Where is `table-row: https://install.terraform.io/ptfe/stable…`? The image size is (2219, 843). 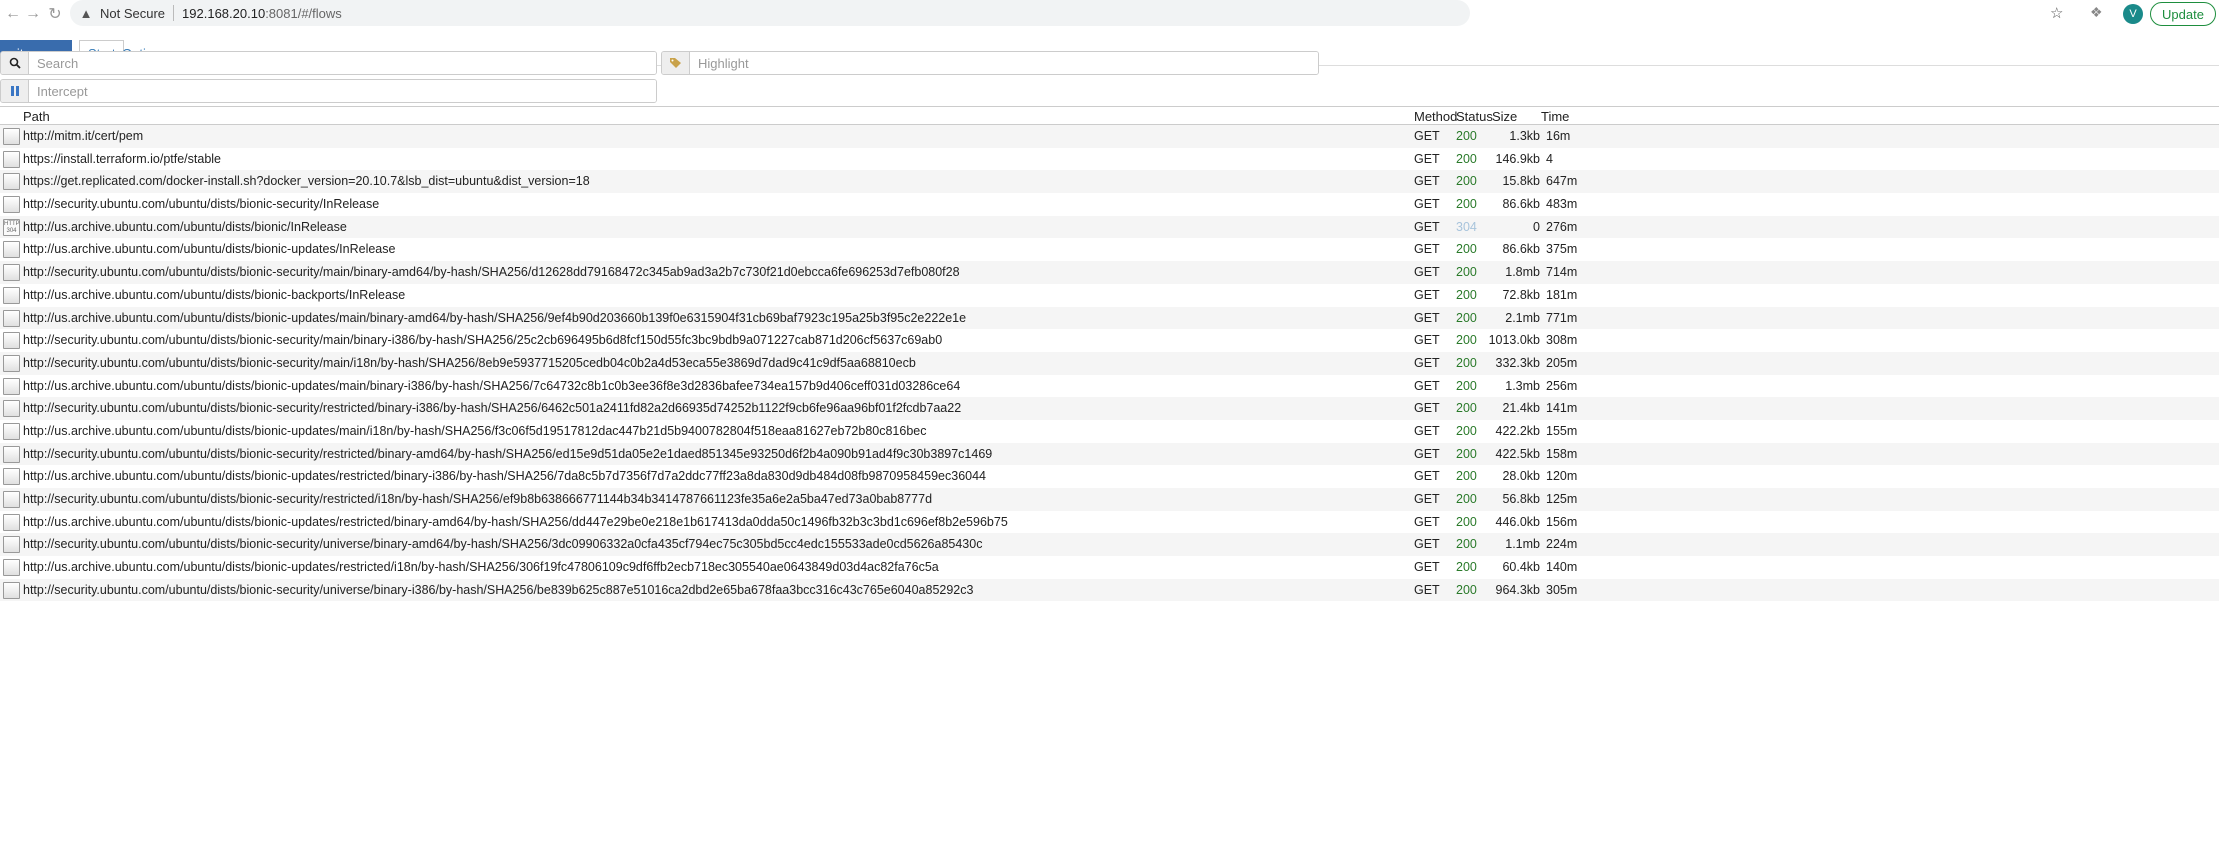 table-row: https://install.terraform.io/ptfe/stable… is located at coordinates (1109, 159).